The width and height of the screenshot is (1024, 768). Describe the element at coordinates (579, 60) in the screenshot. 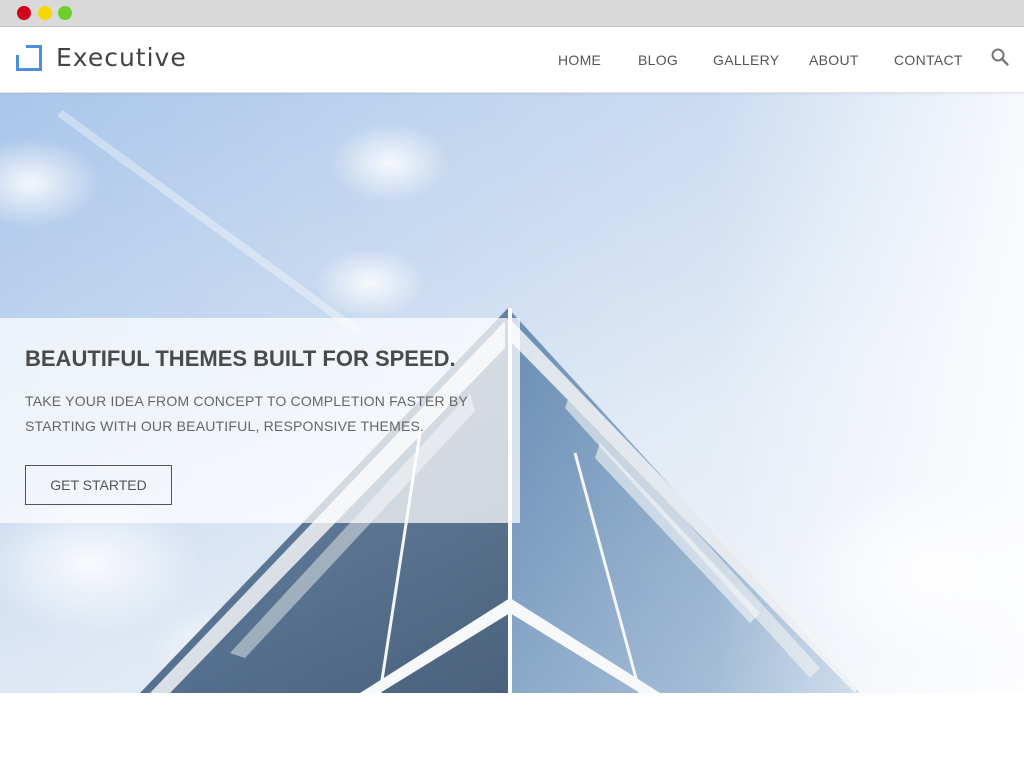

I see `nav-home: HOME` at that location.